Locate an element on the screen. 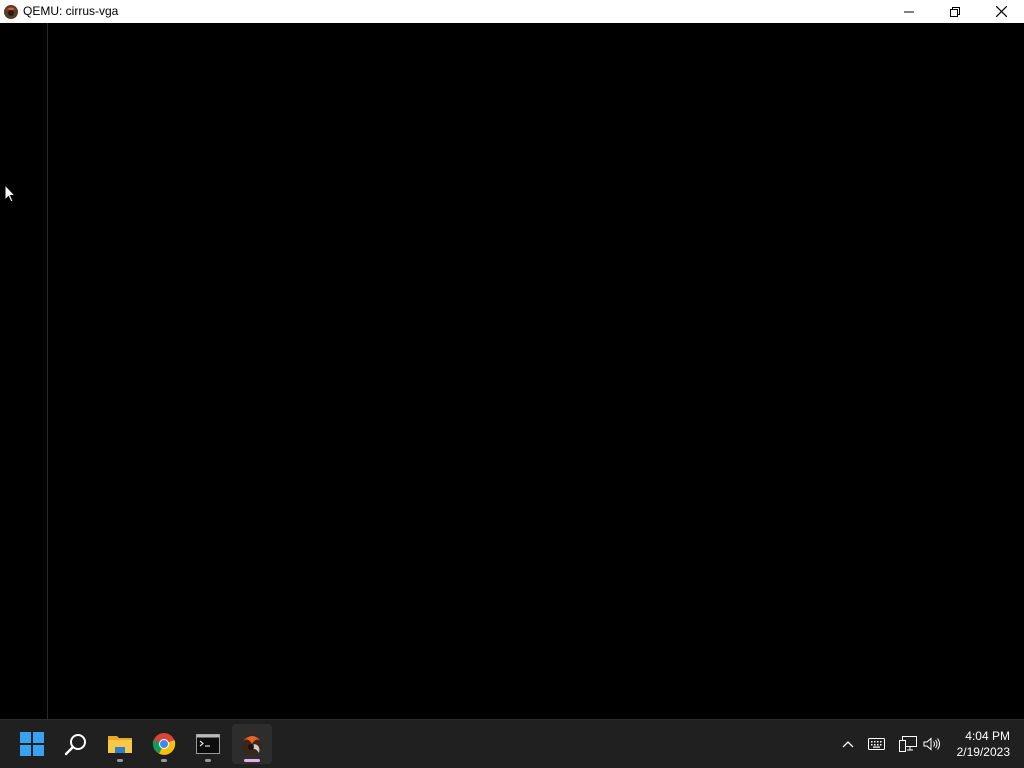 This screenshot has height=768, width=1024. title-bar: QEMU: cirrus-vga is located at coordinates (512, 11).